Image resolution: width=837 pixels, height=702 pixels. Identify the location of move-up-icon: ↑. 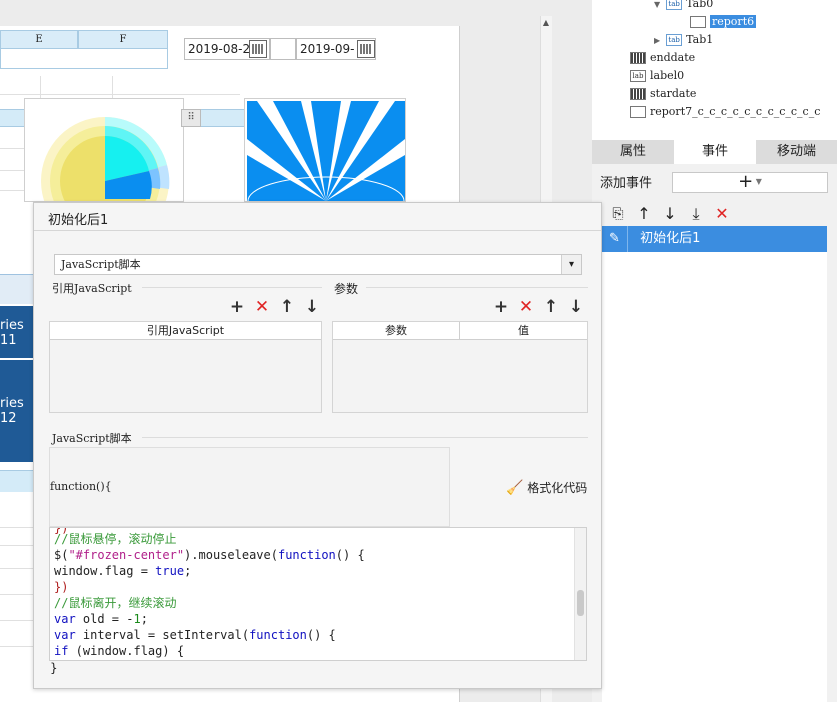
(644, 214).